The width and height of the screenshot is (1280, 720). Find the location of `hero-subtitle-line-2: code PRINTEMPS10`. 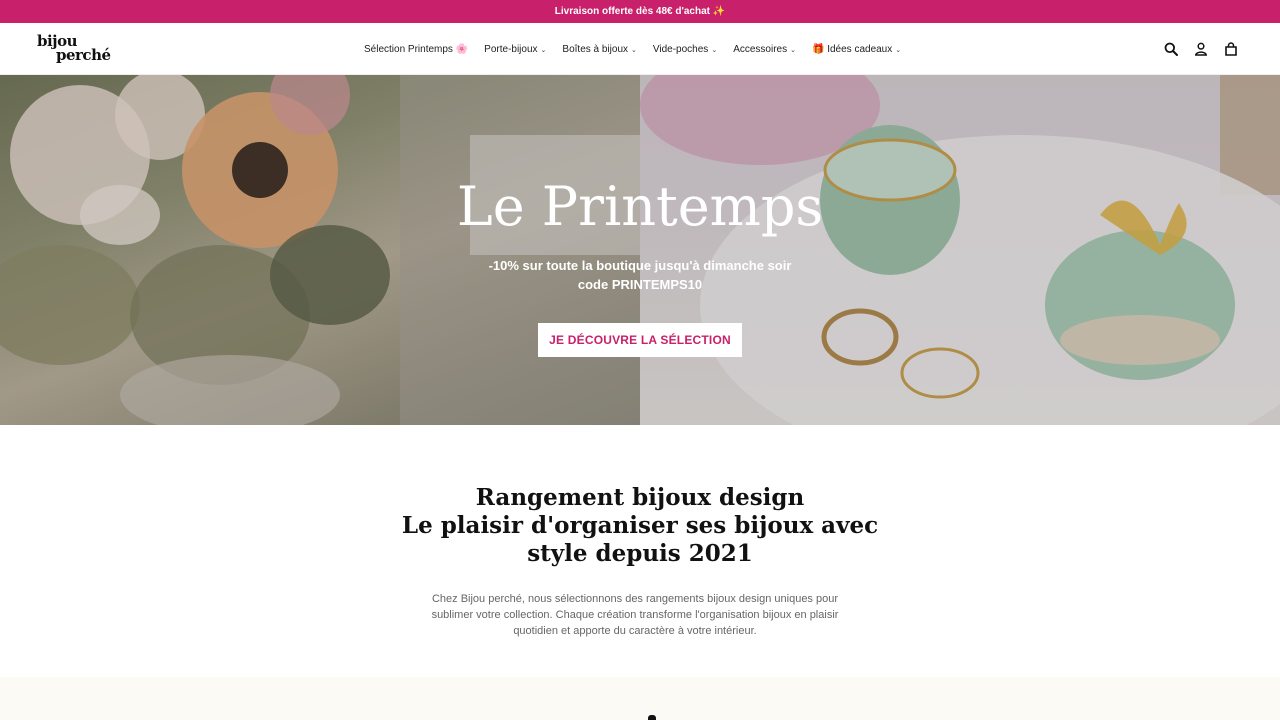

hero-subtitle-line-2: code PRINTEMPS10 is located at coordinates (640, 284).